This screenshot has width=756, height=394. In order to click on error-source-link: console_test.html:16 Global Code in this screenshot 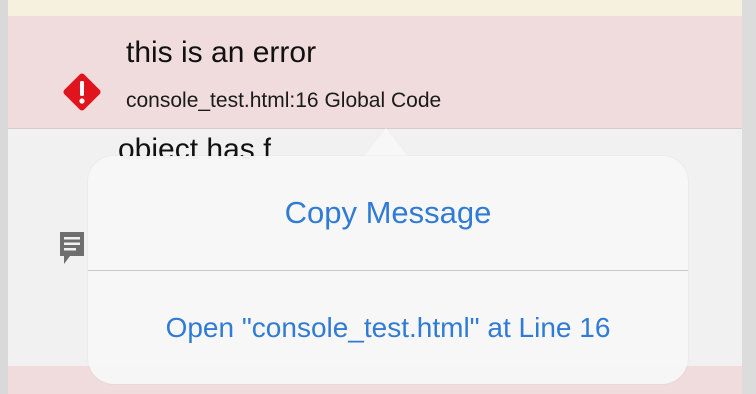, I will do `click(283, 101)`.